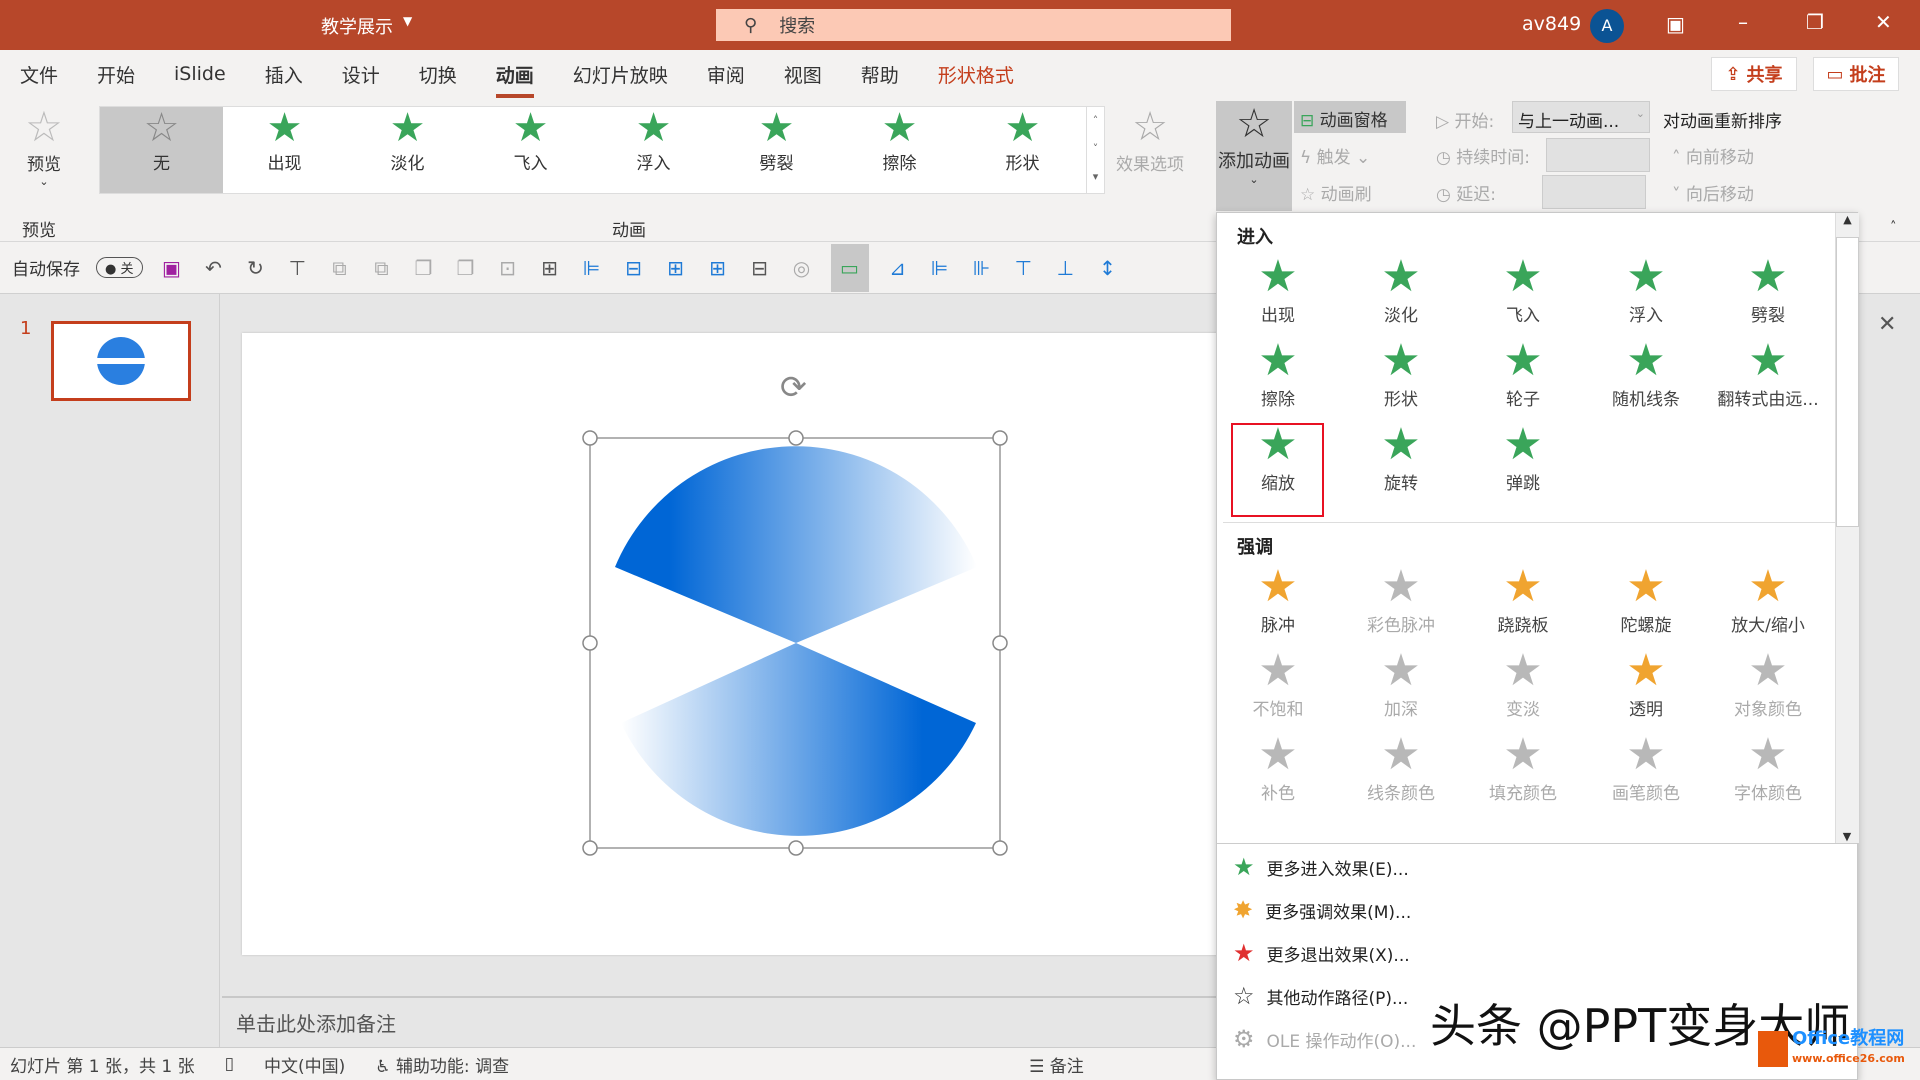 The width and height of the screenshot is (1920, 1080). What do you see at coordinates (1336, 192) in the screenshot?
I see `animation-painter-button: ☆ 动画刷` at bounding box center [1336, 192].